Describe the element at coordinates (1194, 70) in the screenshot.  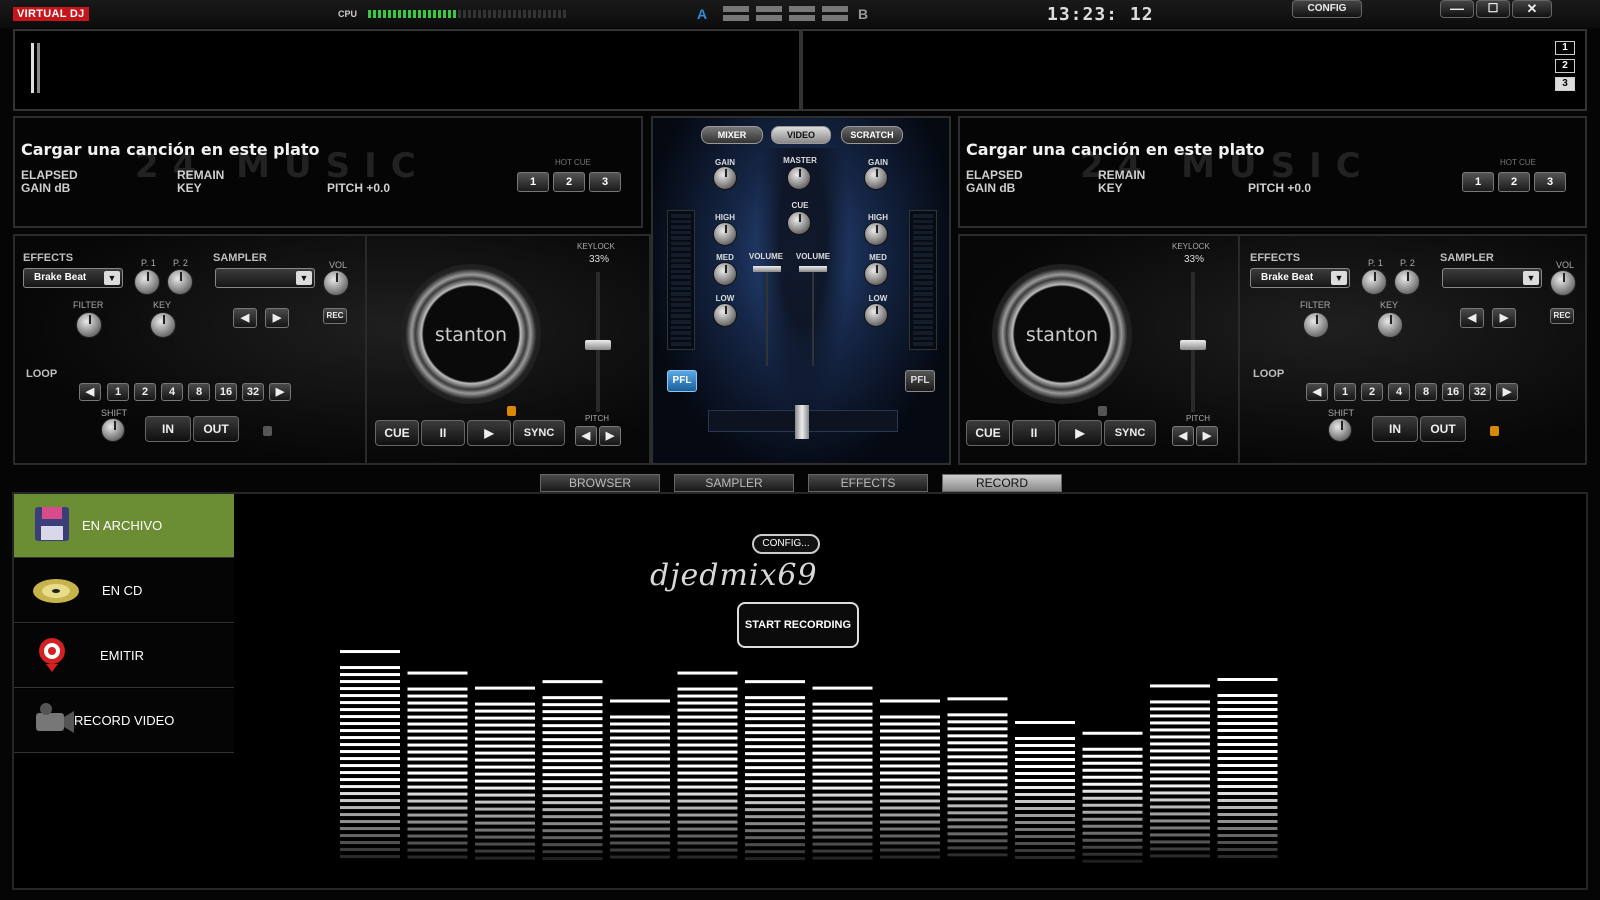
I see `waveform-right: 1 2 3` at that location.